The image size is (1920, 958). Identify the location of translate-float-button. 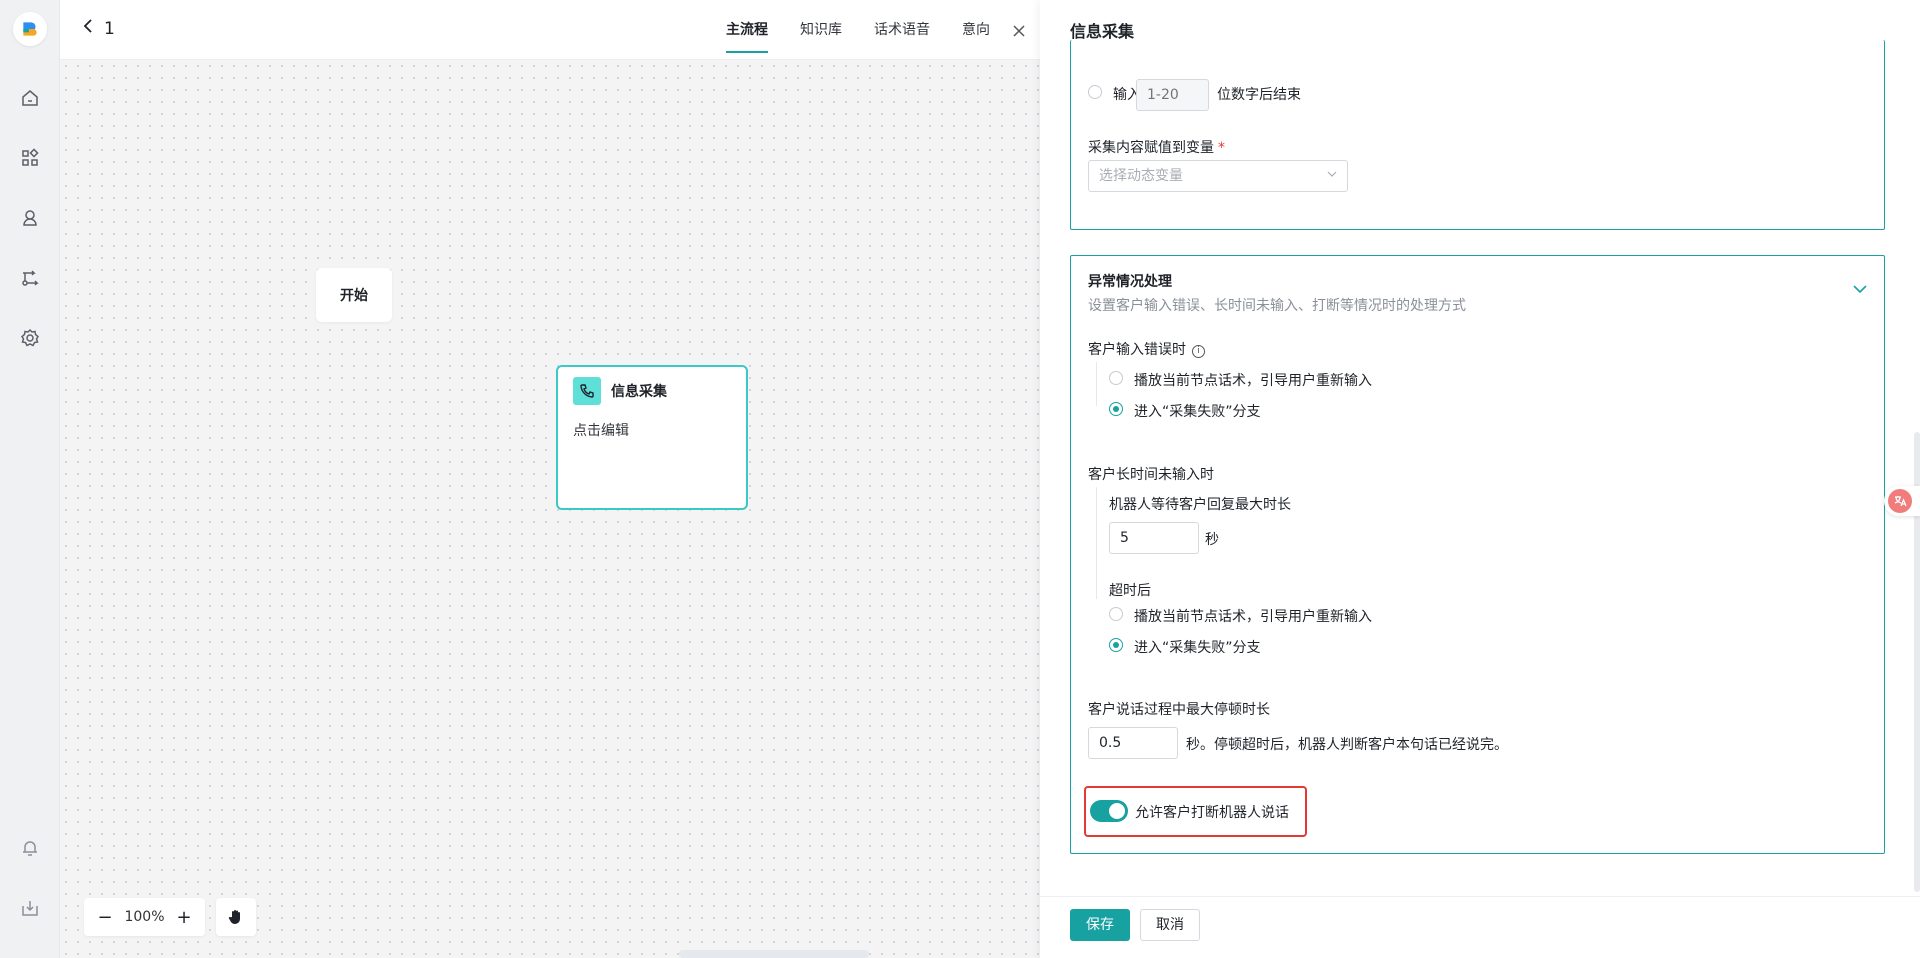
(1902, 501).